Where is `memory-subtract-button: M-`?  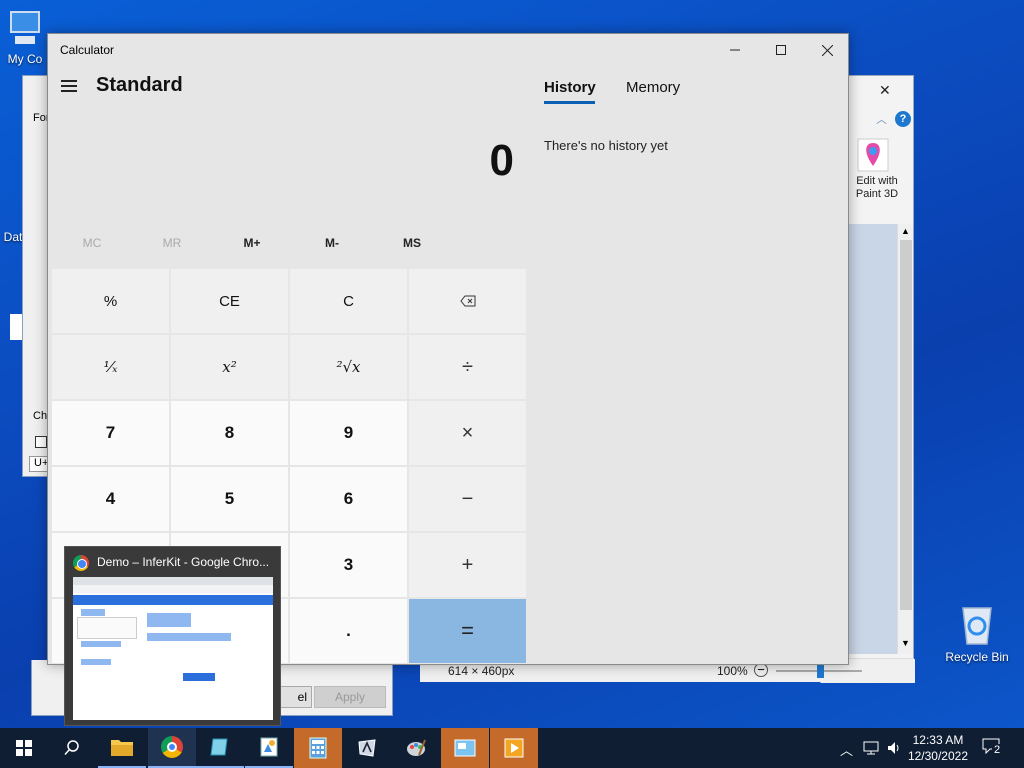 memory-subtract-button: M- is located at coordinates (332, 249).